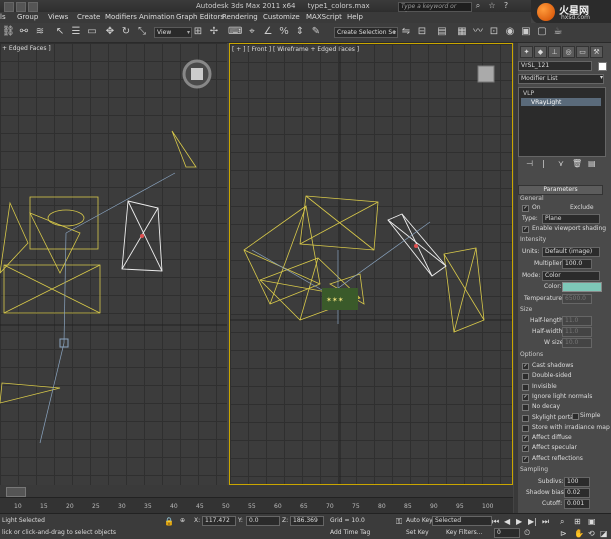 This screenshot has height=539, width=611. I want to click on exclude-button: Exclude, so click(582, 207).